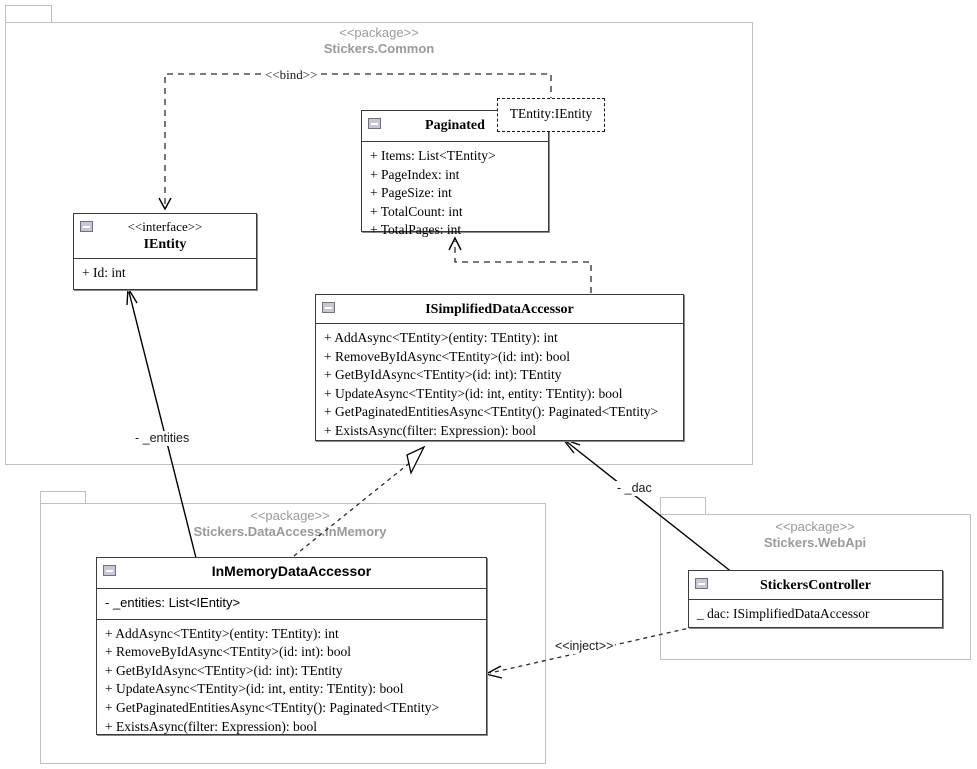  Describe the element at coordinates (415, 174) in the screenshot. I see `attribute-row: + PageIndex: int` at that location.